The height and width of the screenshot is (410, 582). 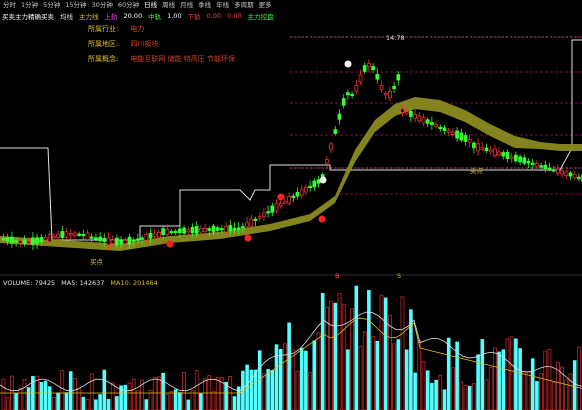 What do you see at coordinates (323, 180) in the screenshot?
I see `sell-signal-icon` at bounding box center [323, 180].